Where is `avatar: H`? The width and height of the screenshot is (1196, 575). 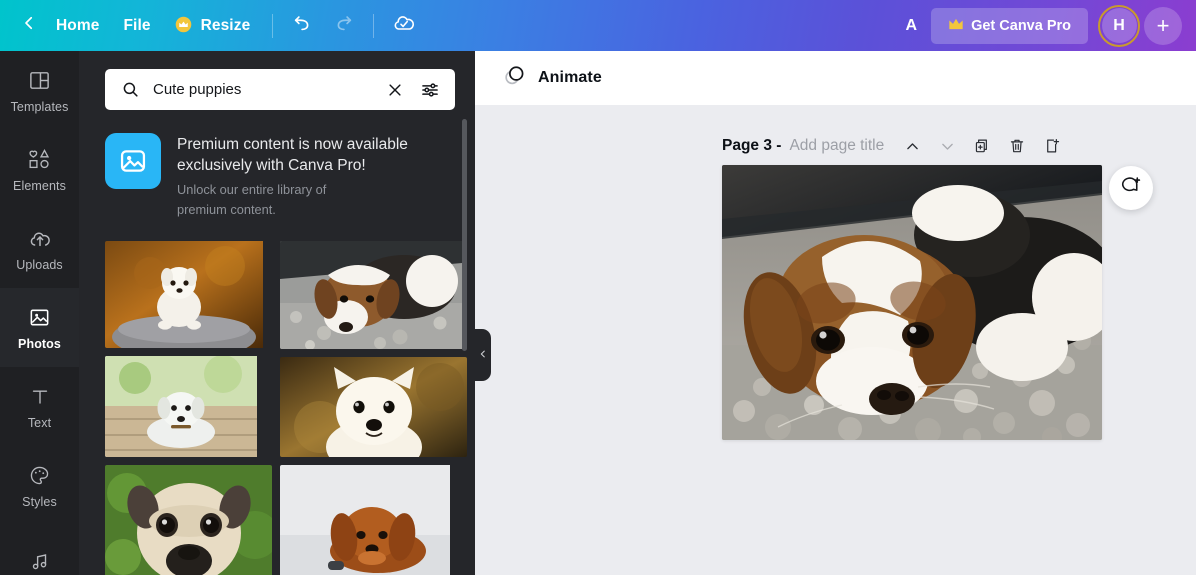
avatar: H is located at coordinates (1119, 25).